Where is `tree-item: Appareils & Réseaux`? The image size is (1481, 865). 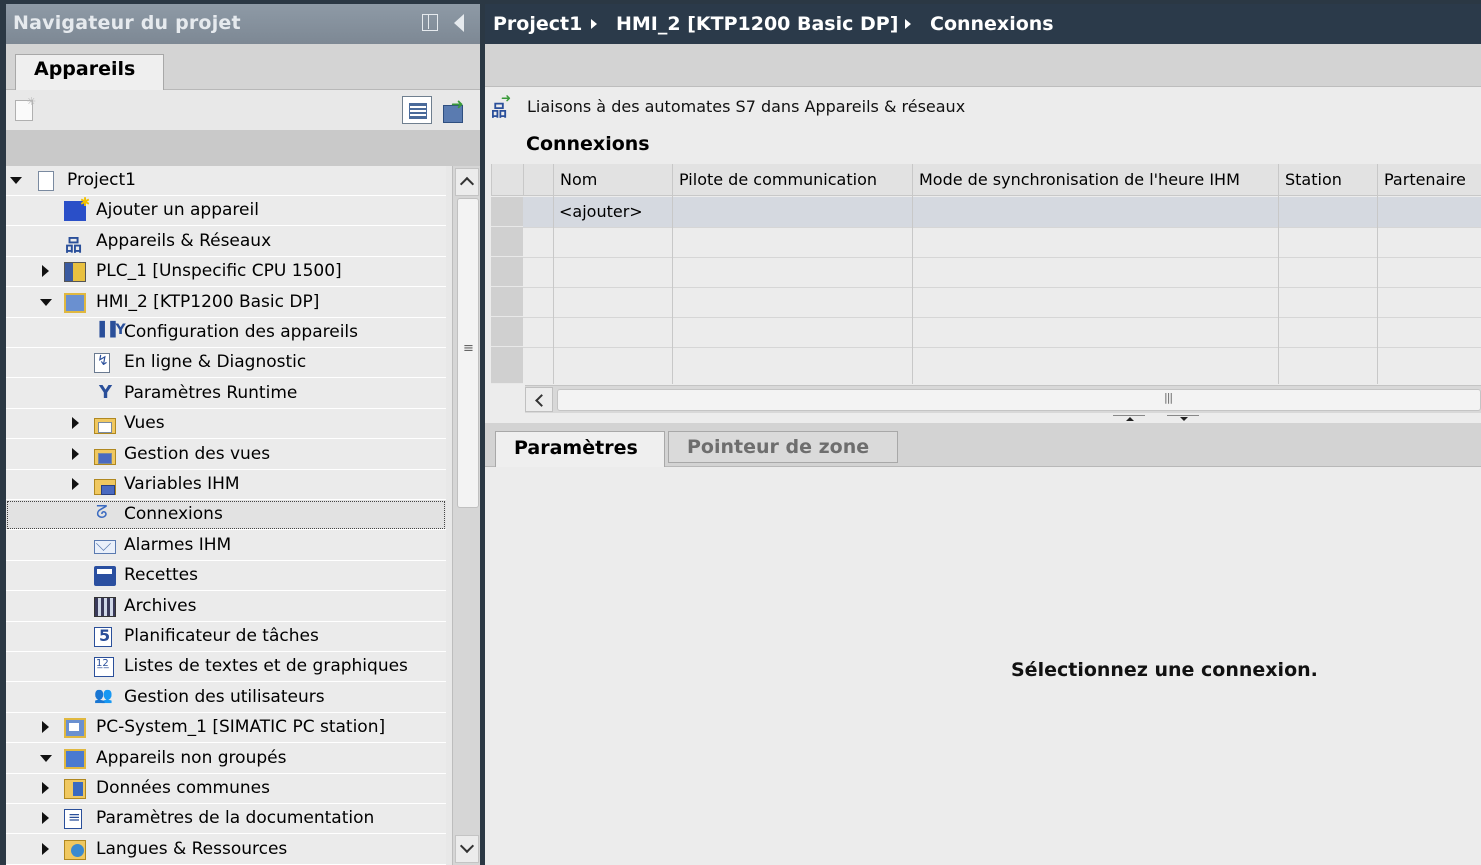 tree-item: Appareils & Réseaux is located at coordinates (226, 242).